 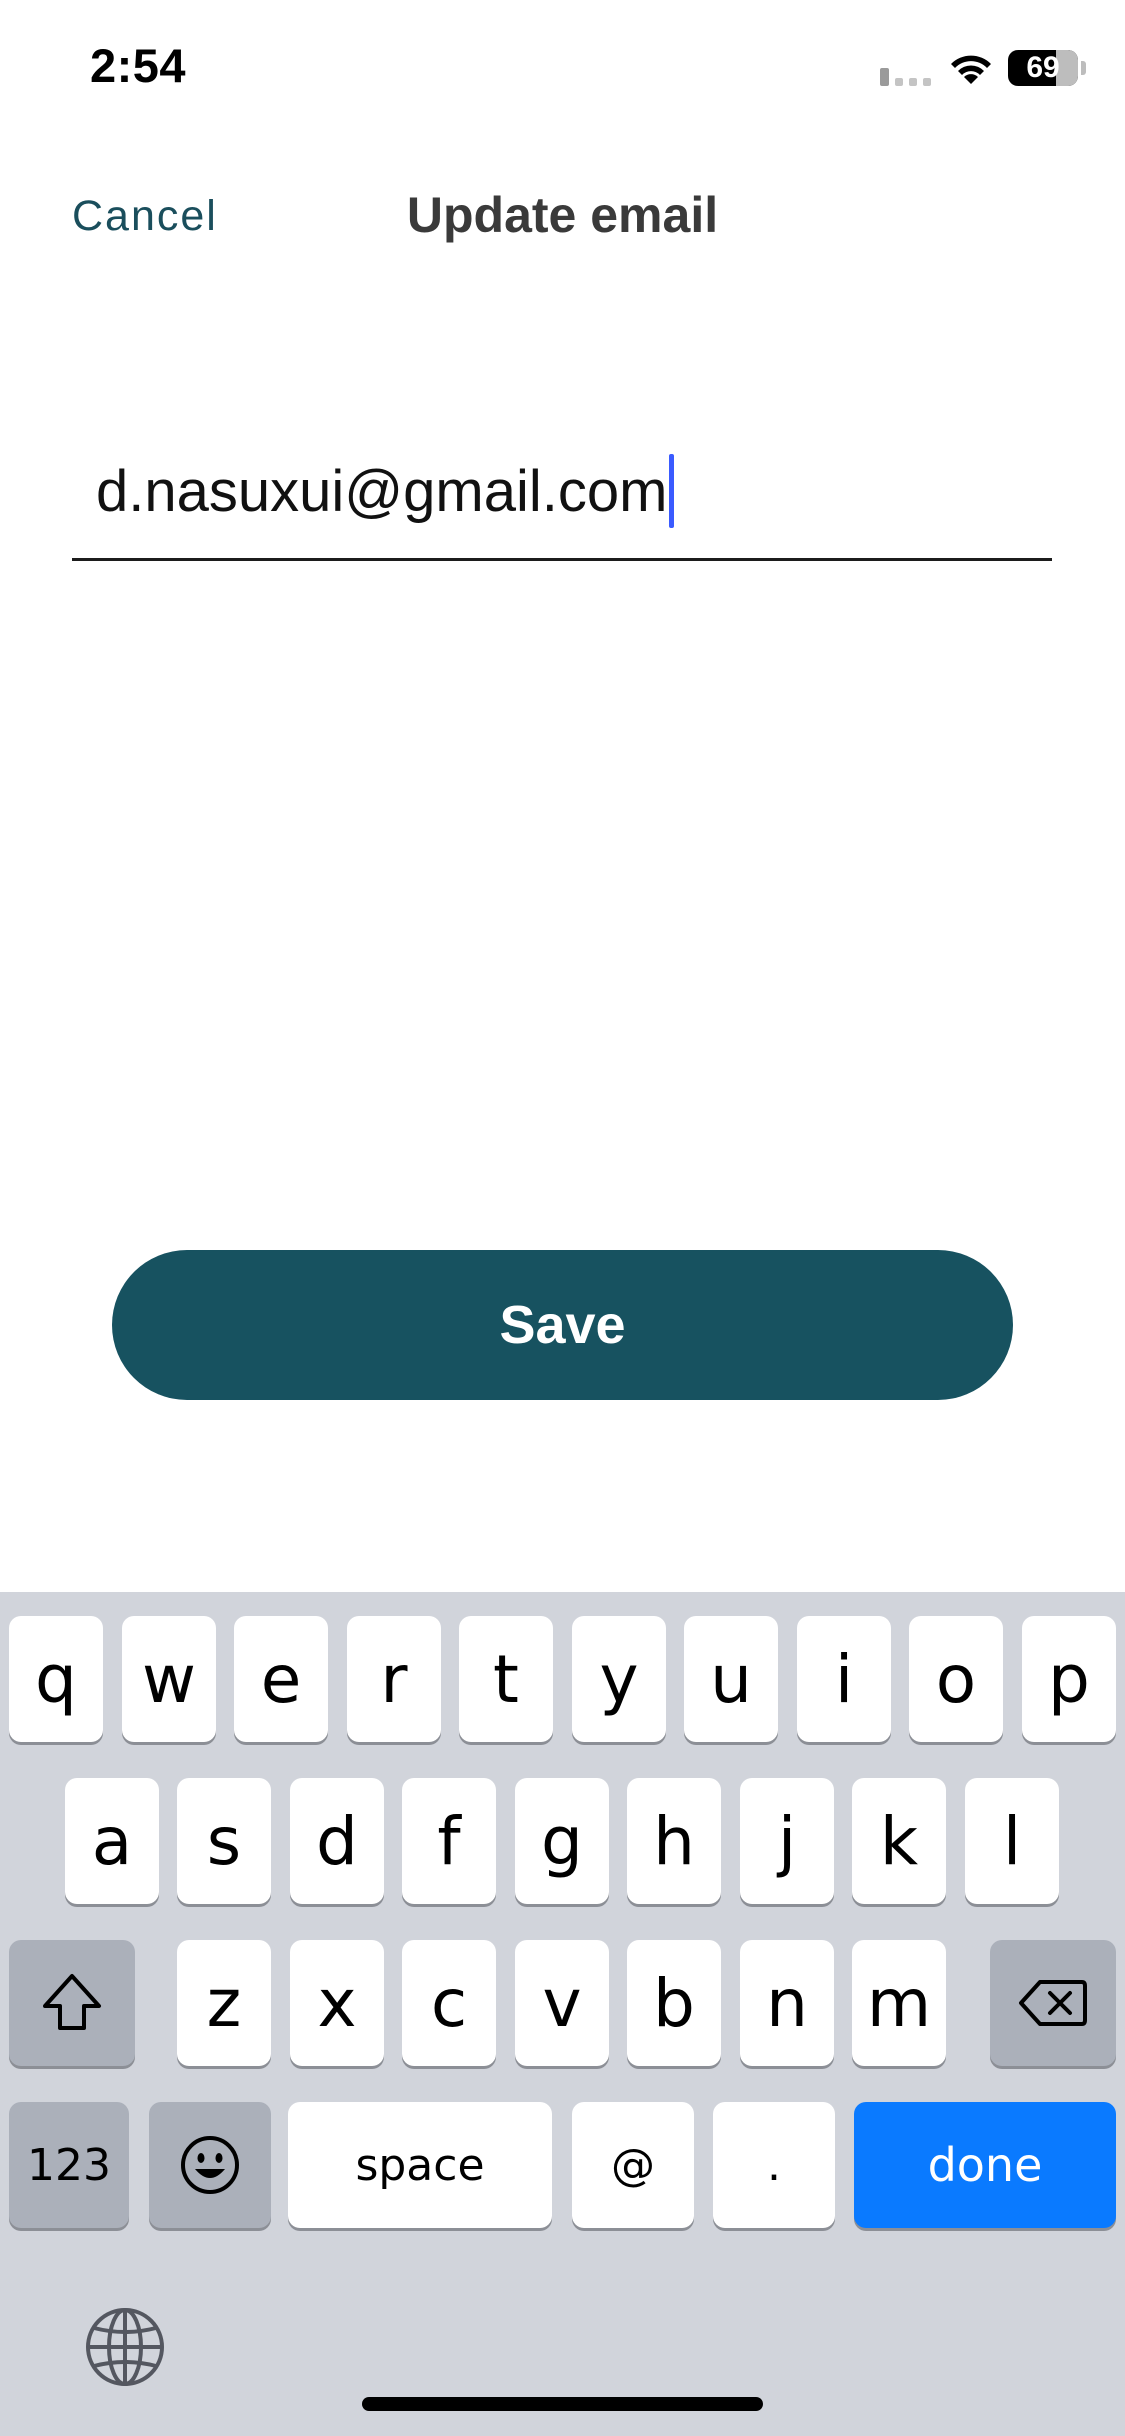 What do you see at coordinates (1012, 1841) in the screenshot?
I see `key-l: l` at bounding box center [1012, 1841].